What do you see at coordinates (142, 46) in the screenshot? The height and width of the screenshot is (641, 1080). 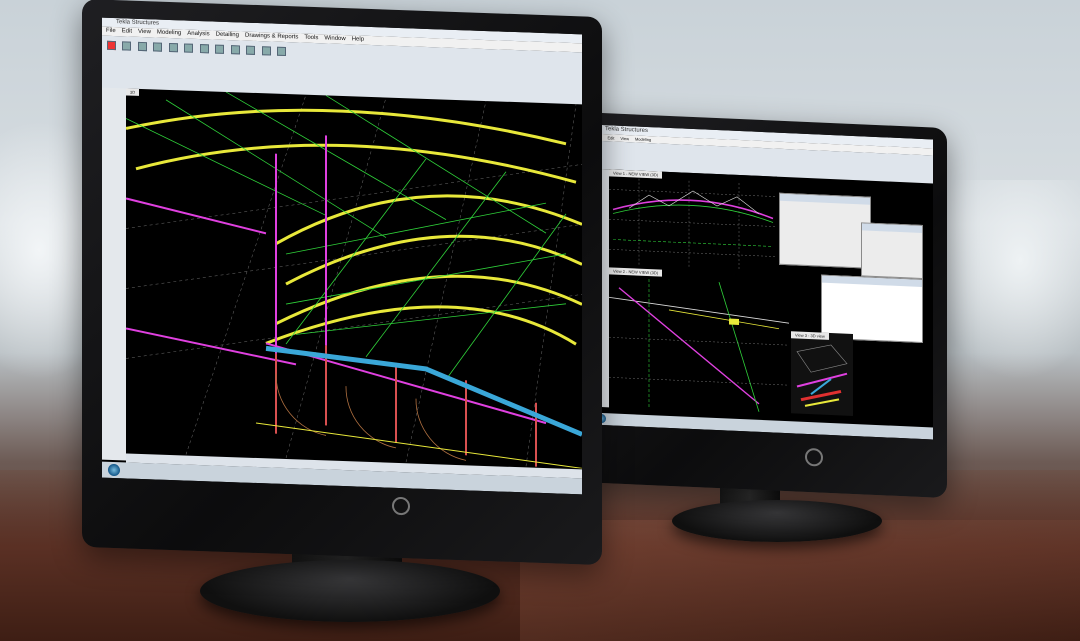 I see `open-icon` at bounding box center [142, 46].